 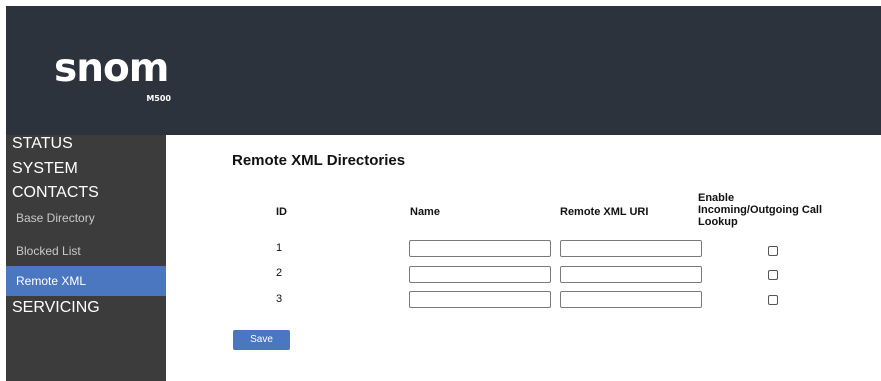 I want to click on row-3-name-input, so click(x=480, y=299).